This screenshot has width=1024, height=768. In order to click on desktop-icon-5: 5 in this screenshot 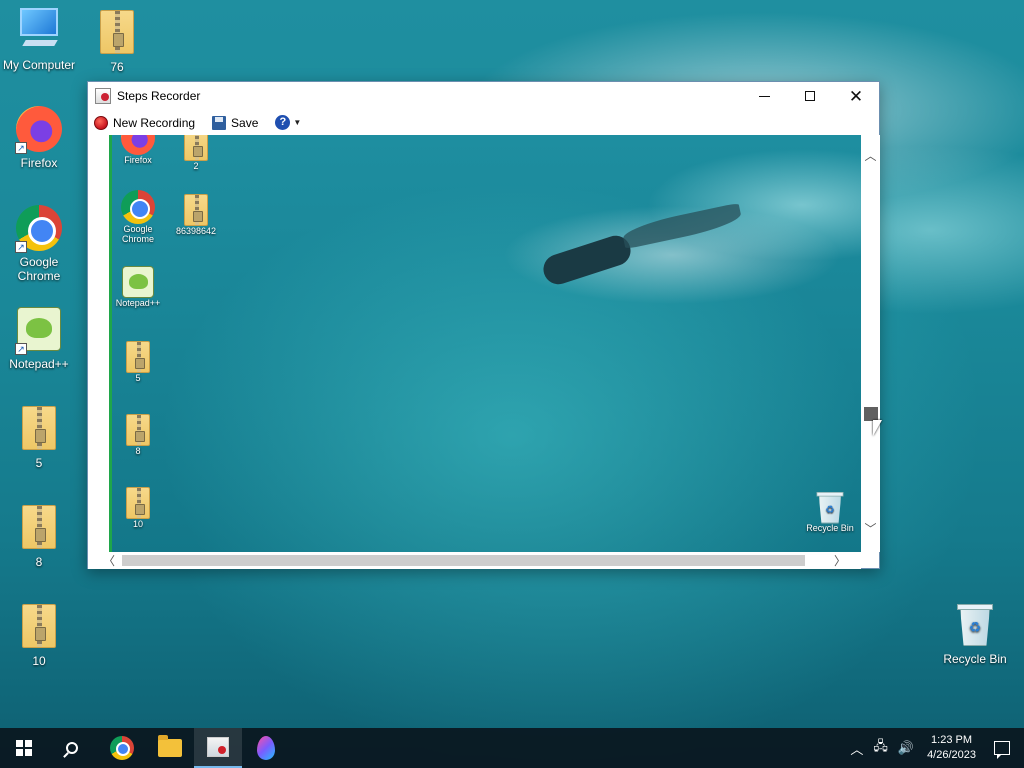, I will do `click(39, 437)`.